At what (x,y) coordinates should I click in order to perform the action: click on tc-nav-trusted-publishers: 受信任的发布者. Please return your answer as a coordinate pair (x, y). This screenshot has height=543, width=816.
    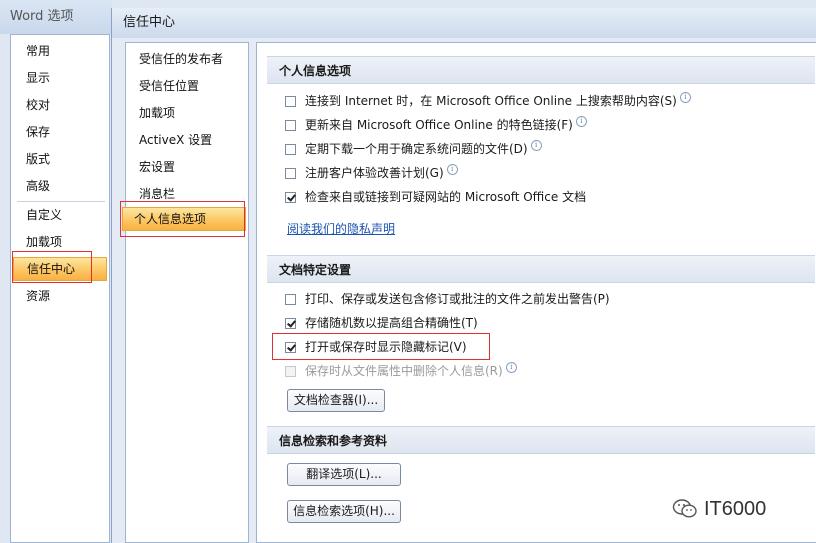
    Looking at the image, I should click on (187, 59).